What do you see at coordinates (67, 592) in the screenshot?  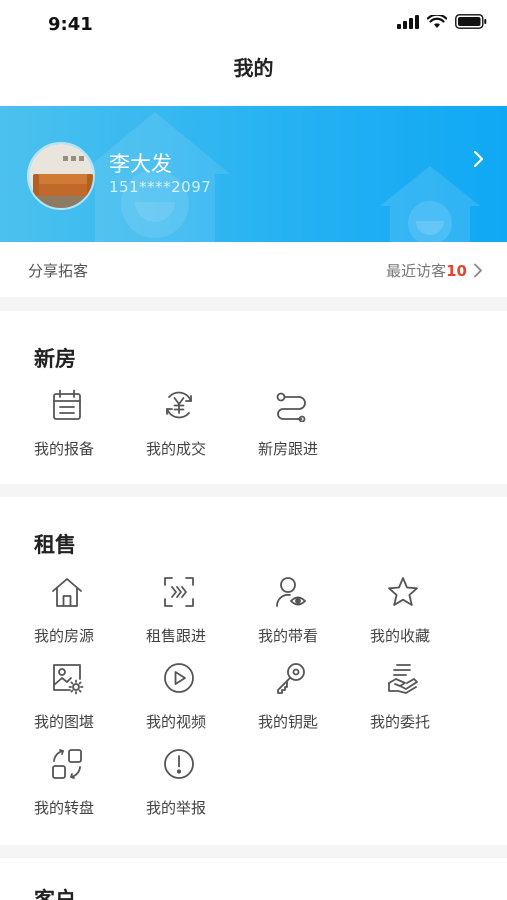 I see `house-icon` at bounding box center [67, 592].